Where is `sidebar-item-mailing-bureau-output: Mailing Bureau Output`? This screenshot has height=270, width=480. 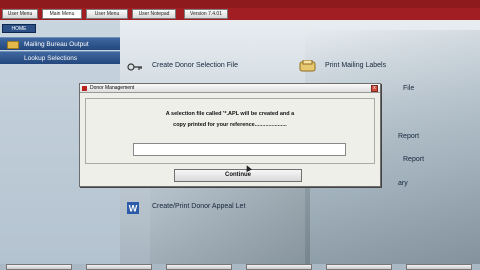 sidebar-item-mailing-bureau-output: Mailing Bureau Output is located at coordinates (60, 43).